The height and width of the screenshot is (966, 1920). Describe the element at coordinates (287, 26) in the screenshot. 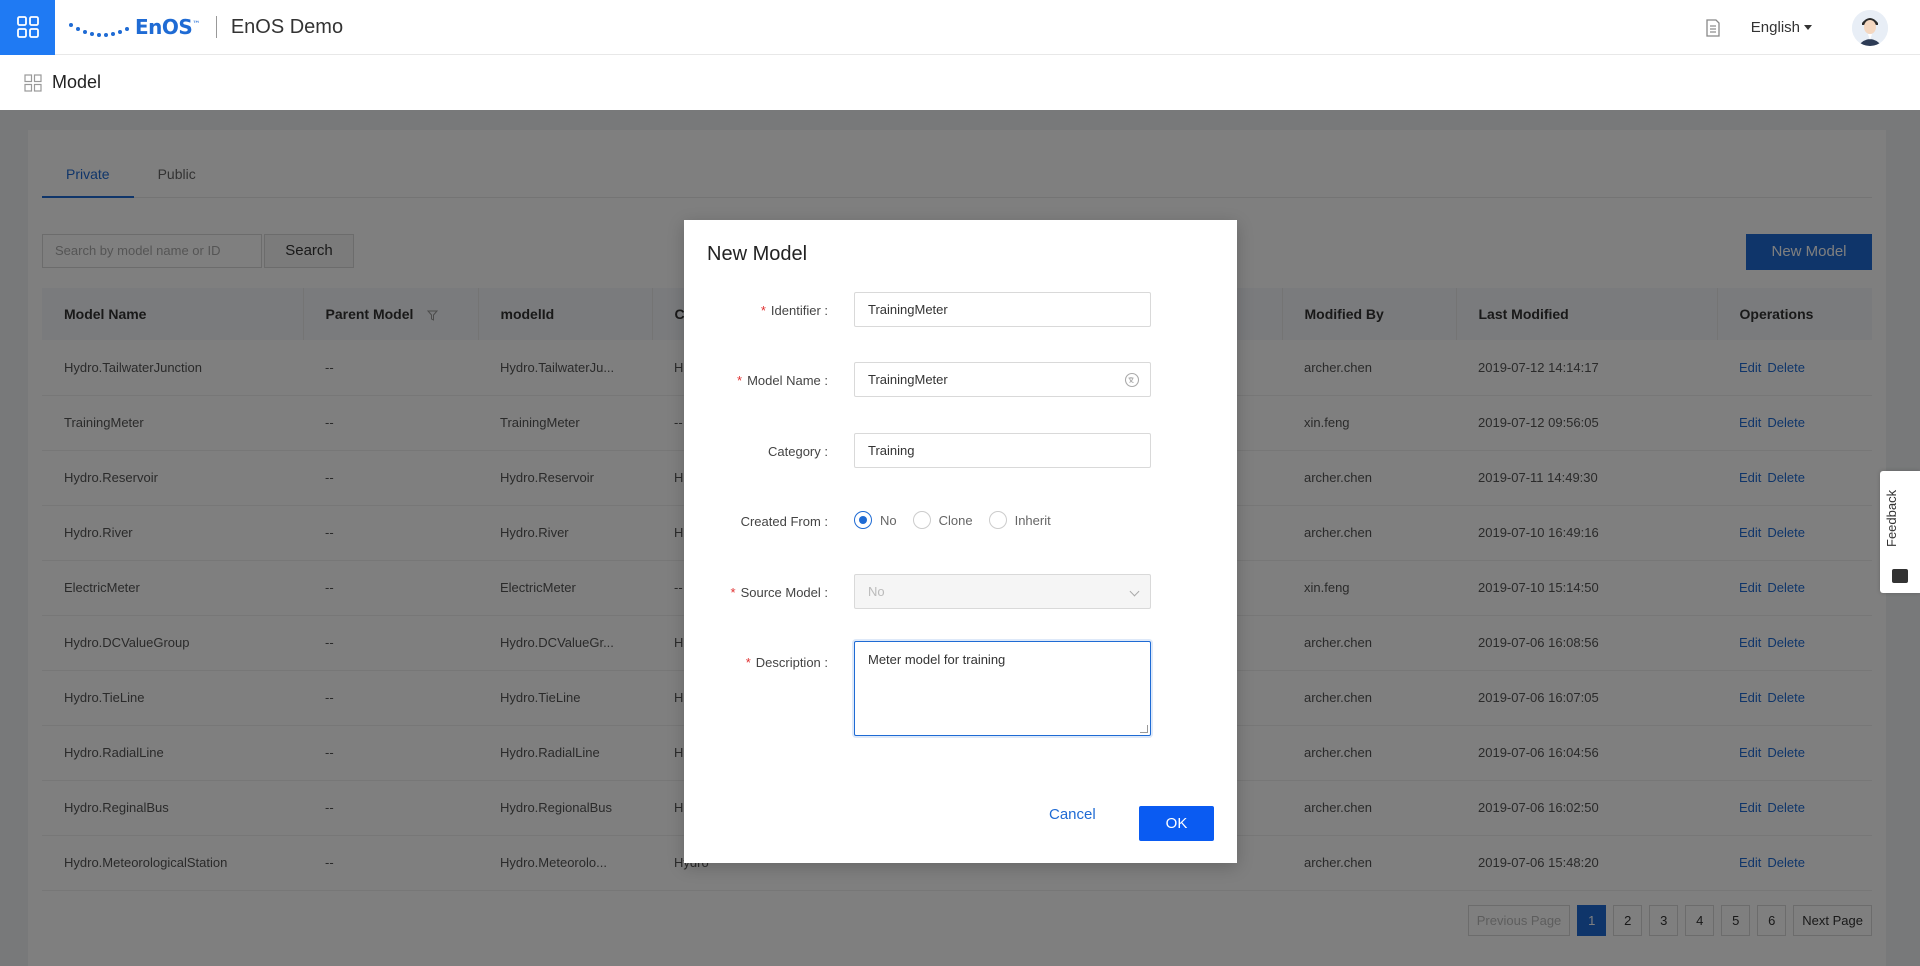

I see `app-title: EnOS Demo` at that location.